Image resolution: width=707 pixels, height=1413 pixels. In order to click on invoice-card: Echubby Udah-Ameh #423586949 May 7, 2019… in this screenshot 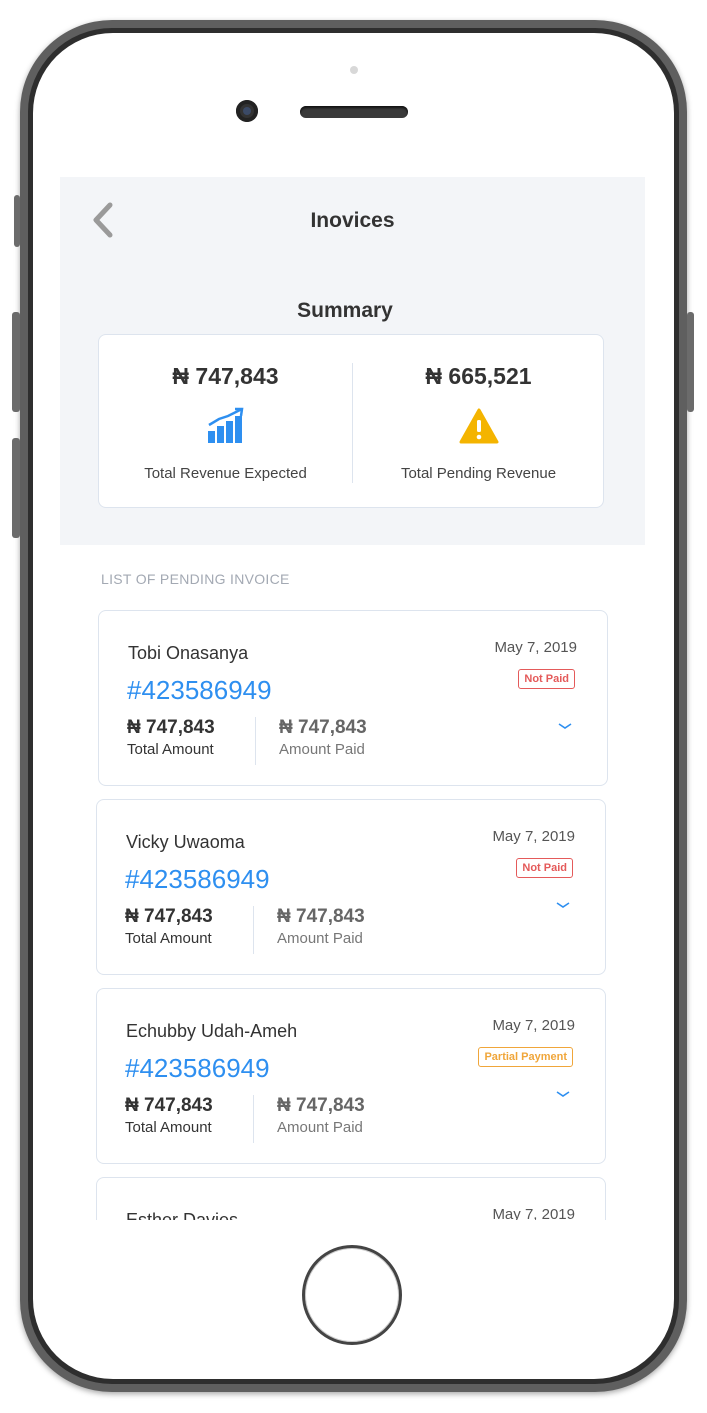, I will do `click(351, 1076)`.